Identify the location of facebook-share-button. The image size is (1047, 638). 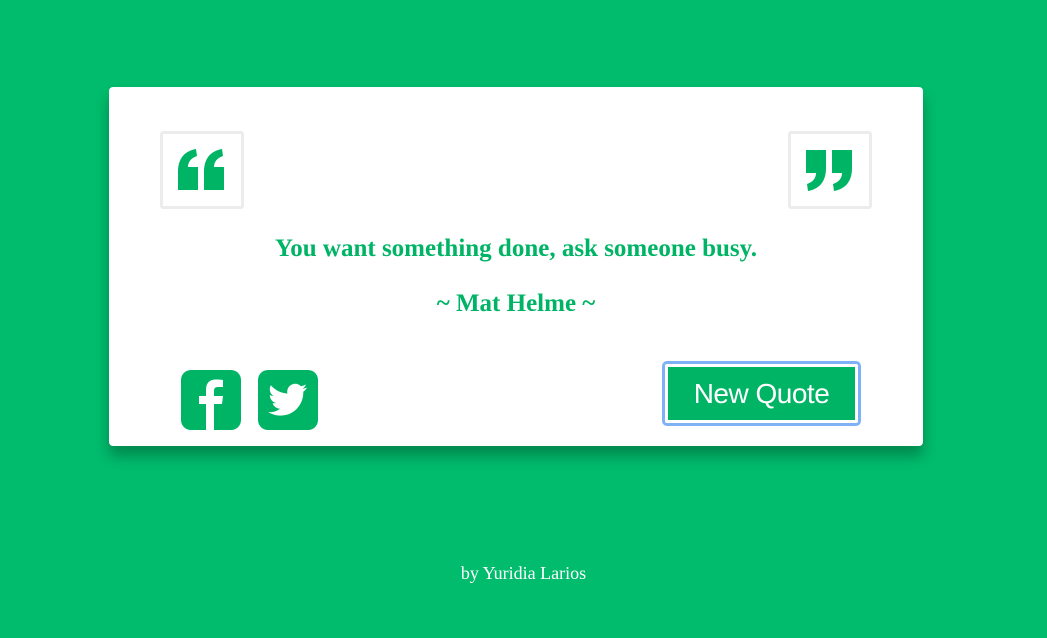
(211, 400).